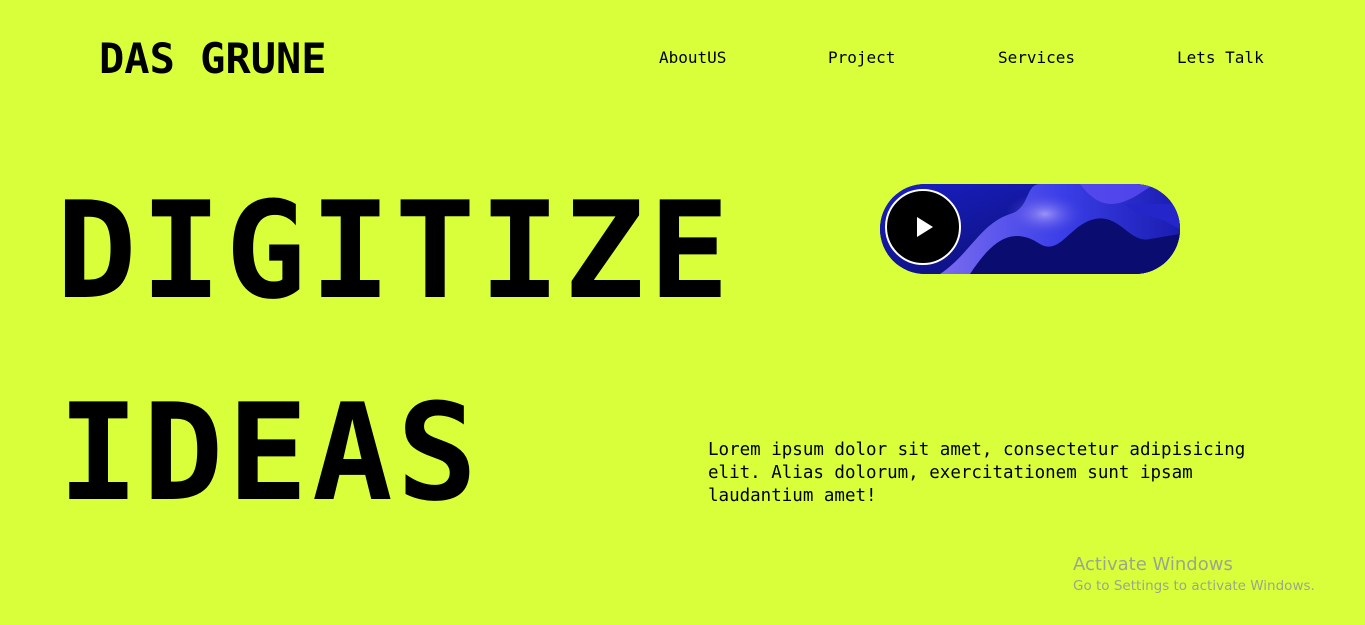  I want to click on play-icon, so click(925, 227).